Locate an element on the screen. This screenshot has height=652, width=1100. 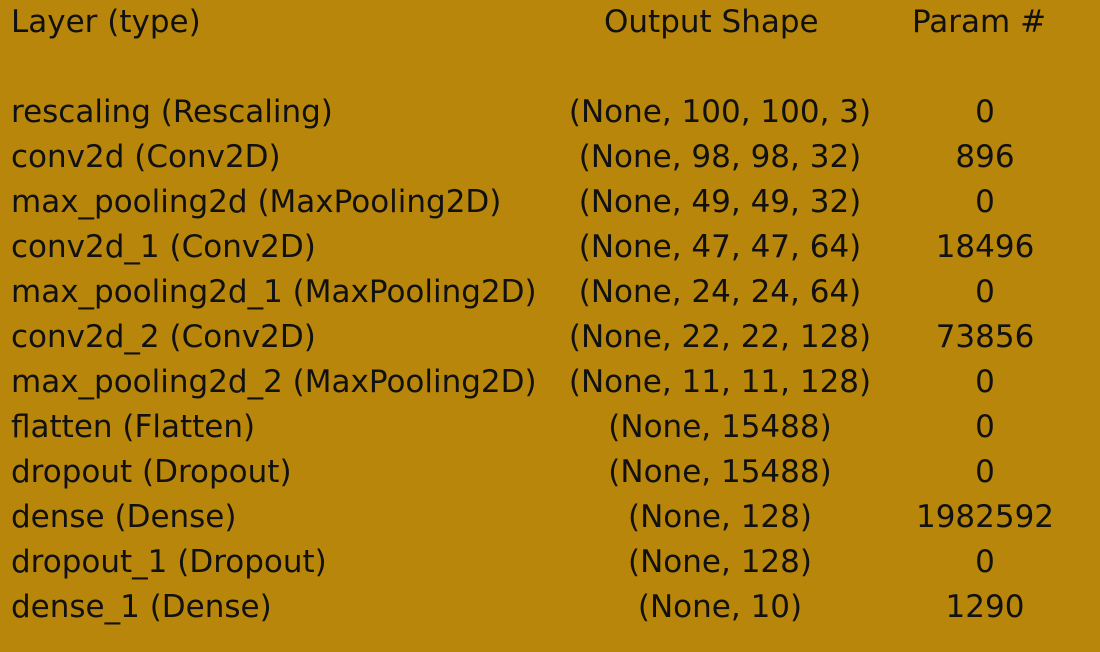
header-output-shape: Output Shape is located at coordinates (711, 22).